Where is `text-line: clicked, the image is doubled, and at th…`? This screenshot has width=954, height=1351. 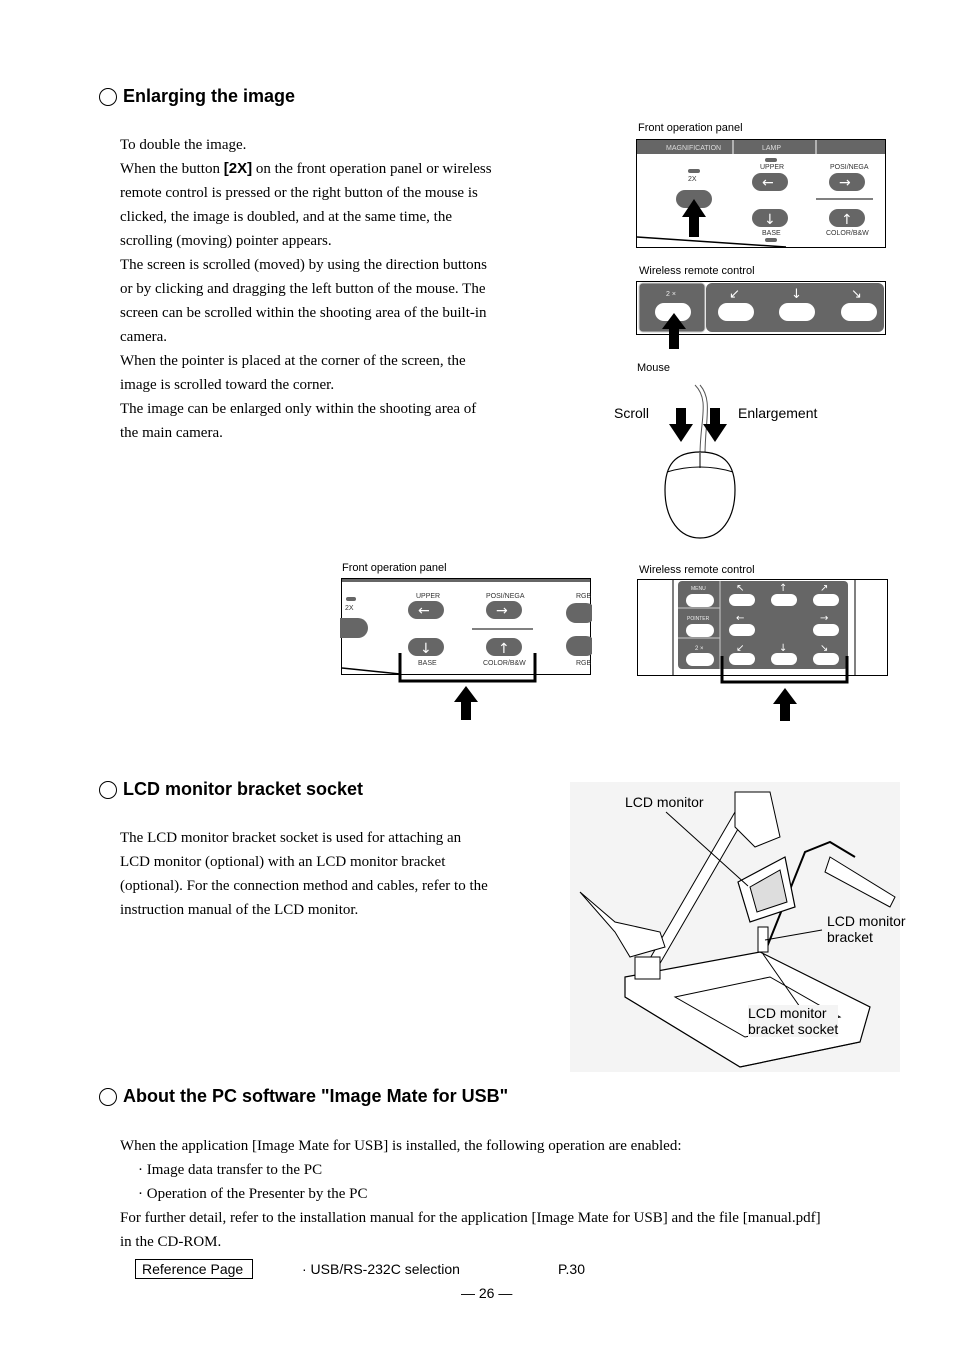 text-line: clicked, the image is doubled, and at th… is located at coordinates (286, 217).